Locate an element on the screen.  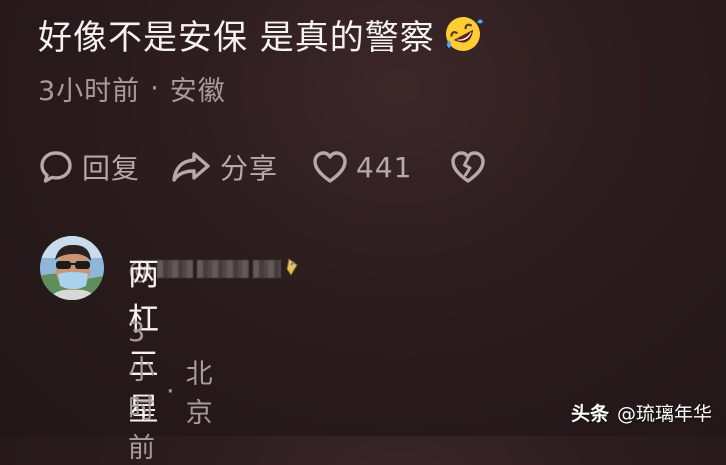
laughing-emoji-icon is located at coordinates (463, 34).